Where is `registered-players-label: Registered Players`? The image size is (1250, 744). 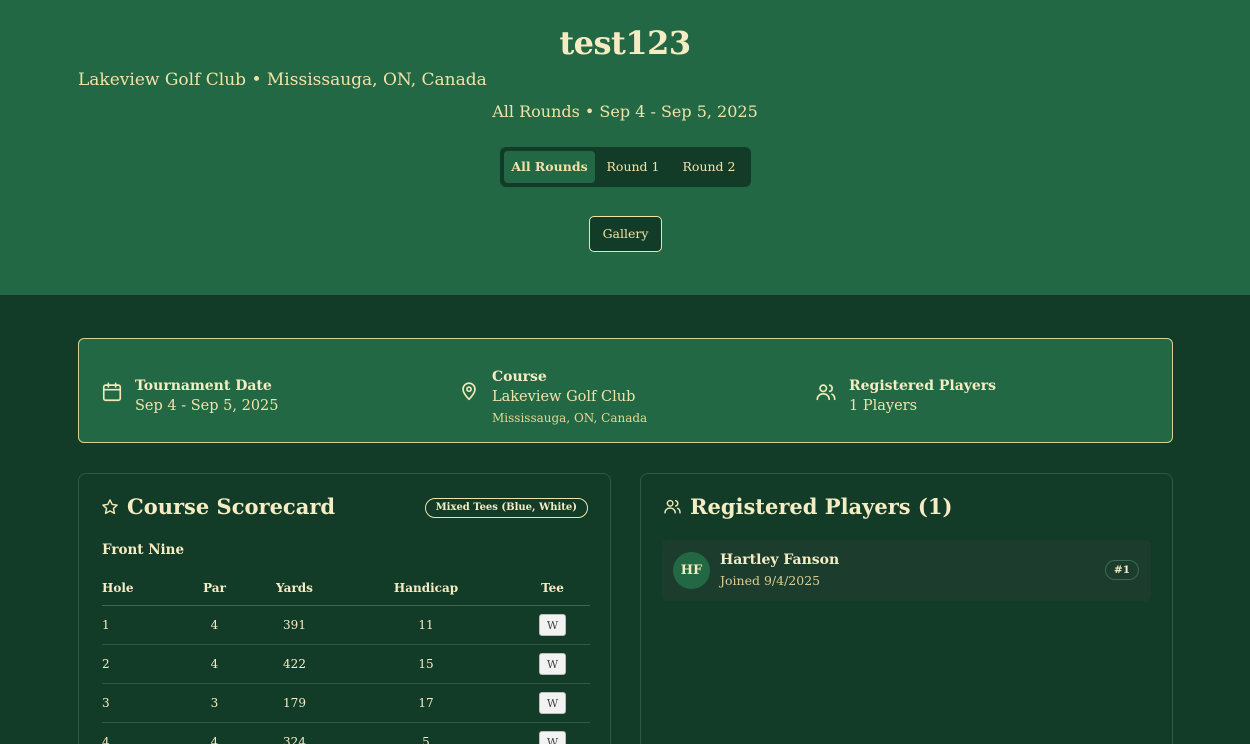 registered-players-label: Registered Players is located at coordinates (923, 386).